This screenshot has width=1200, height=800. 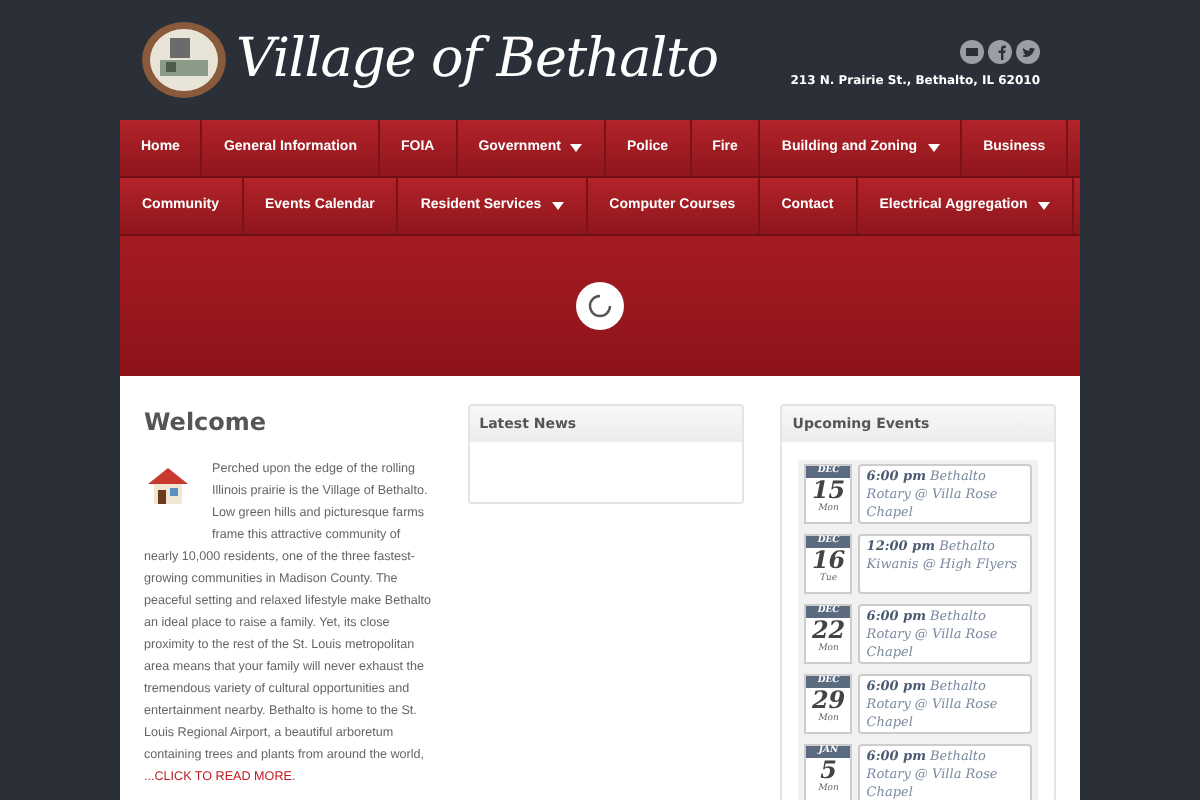 I want to click on facebook-icon, so click(x=1000, y=51).